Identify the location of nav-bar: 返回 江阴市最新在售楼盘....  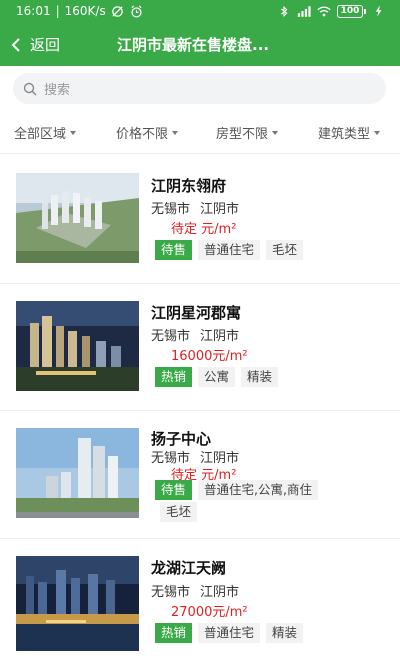
(200, 45).